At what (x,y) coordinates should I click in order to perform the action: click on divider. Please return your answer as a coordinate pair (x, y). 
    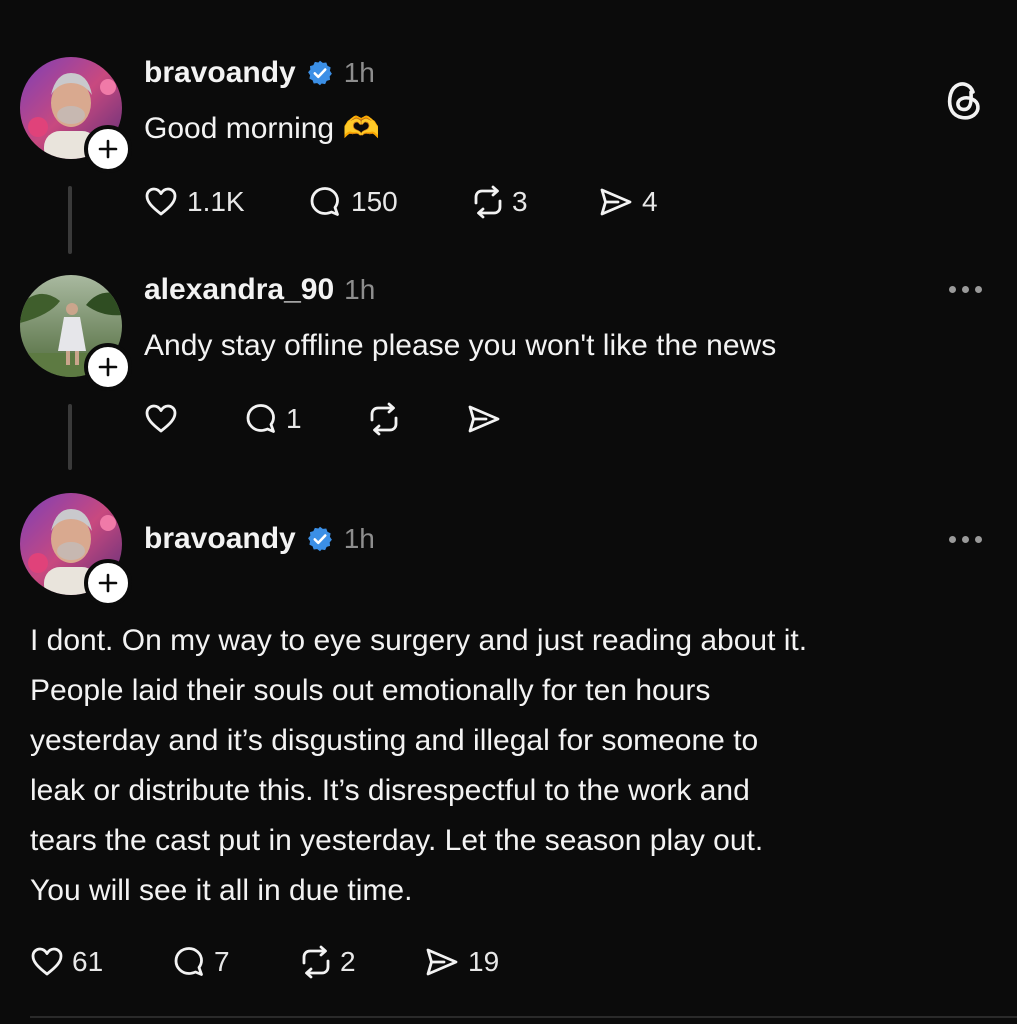
    Looking at the image, I should click on (523, 1017).